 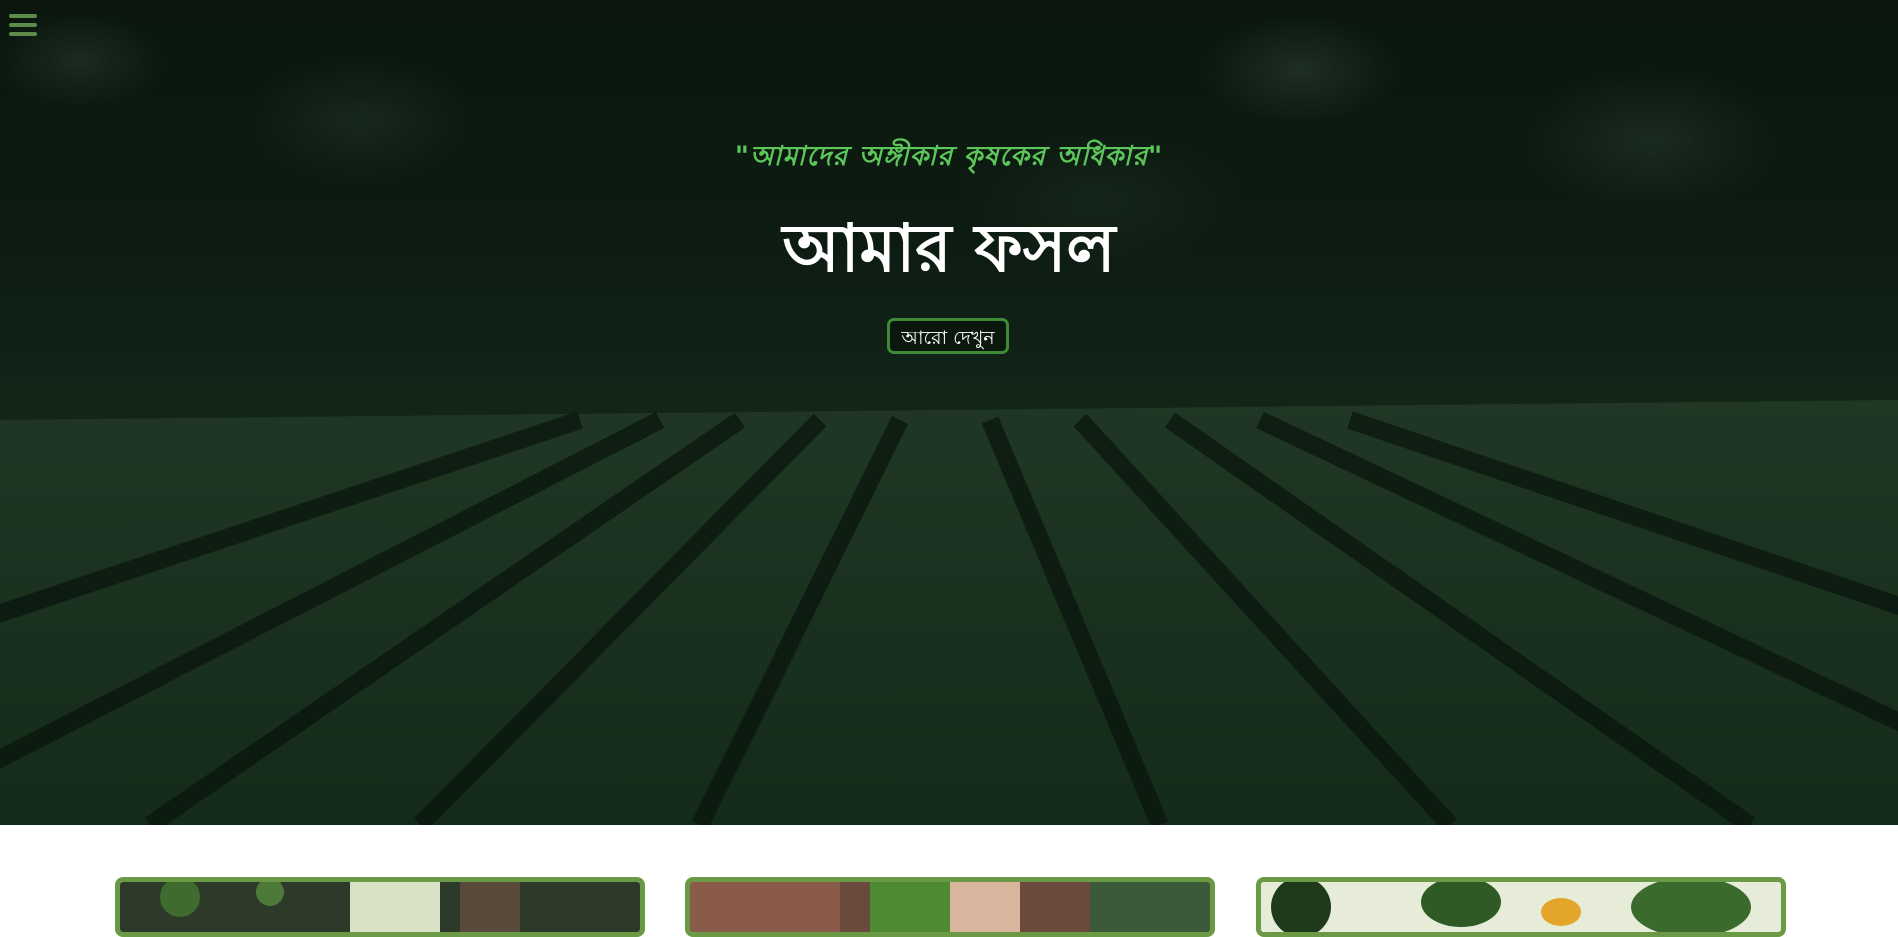 I want to click on cards-section, so click(x=949, y=881).